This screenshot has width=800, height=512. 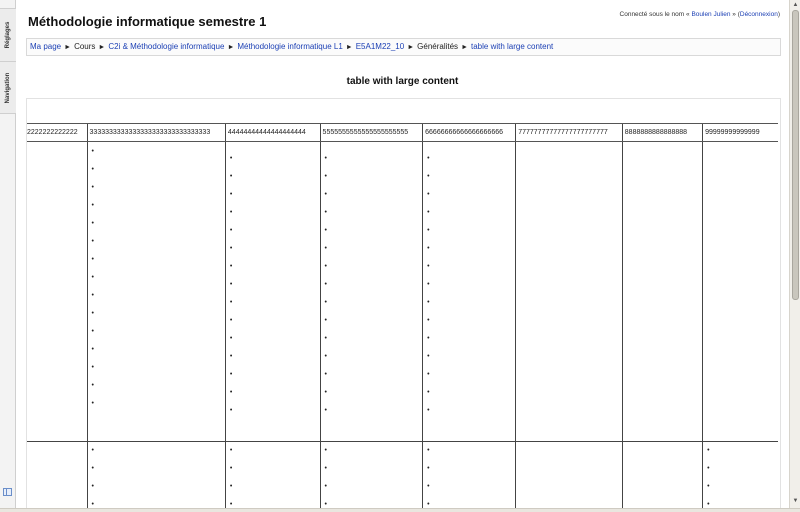 I want to click on scroll-thumb, so click(x=795, y=155).